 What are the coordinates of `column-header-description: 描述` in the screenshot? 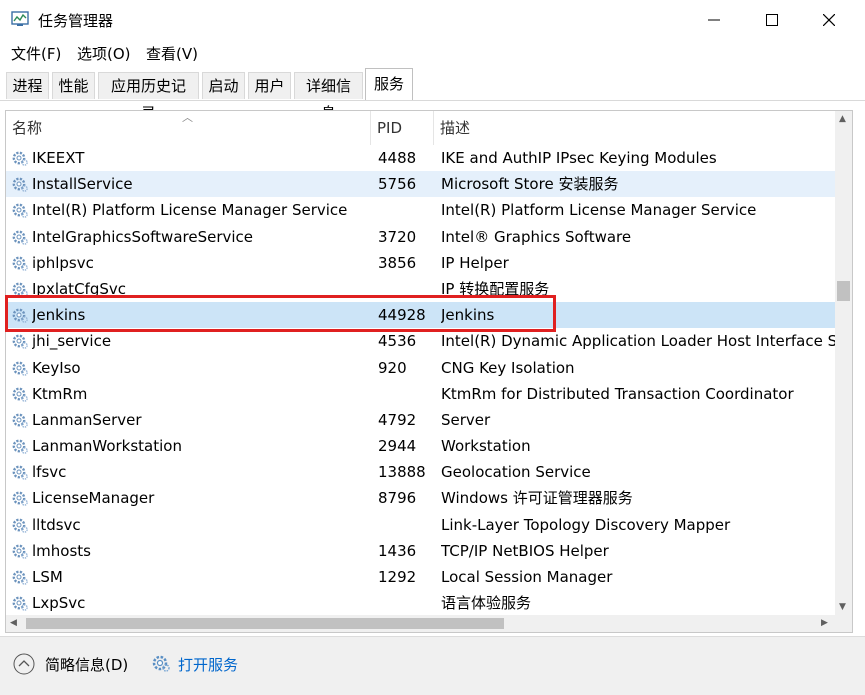 It's located at (635, 128).